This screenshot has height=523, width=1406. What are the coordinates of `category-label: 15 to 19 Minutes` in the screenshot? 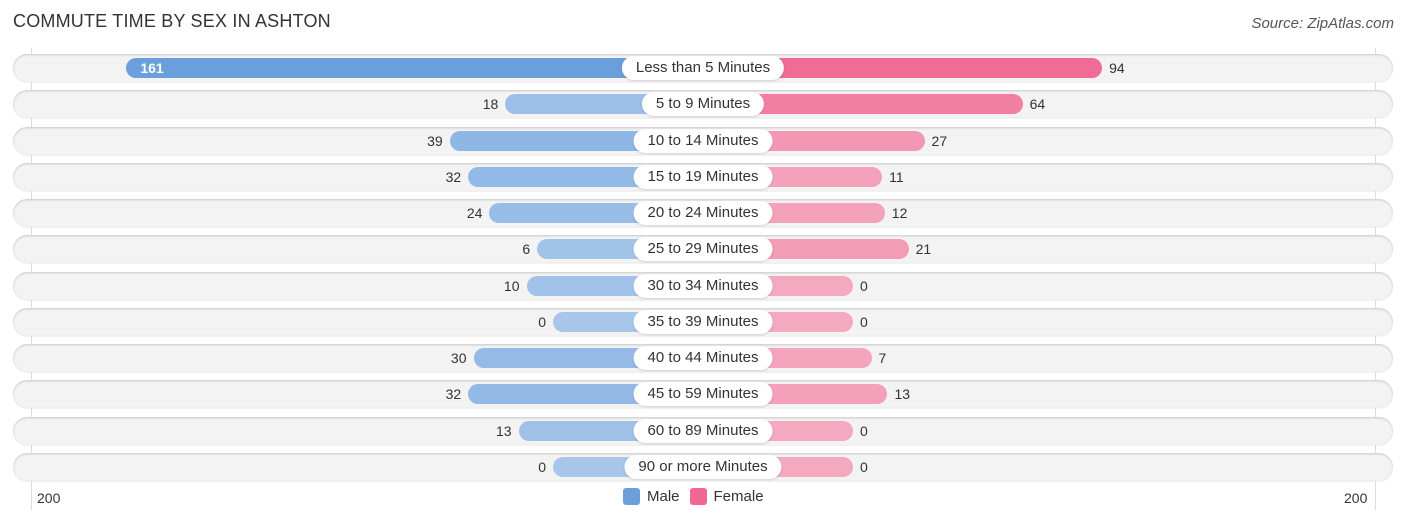 It's located at (703, 176).